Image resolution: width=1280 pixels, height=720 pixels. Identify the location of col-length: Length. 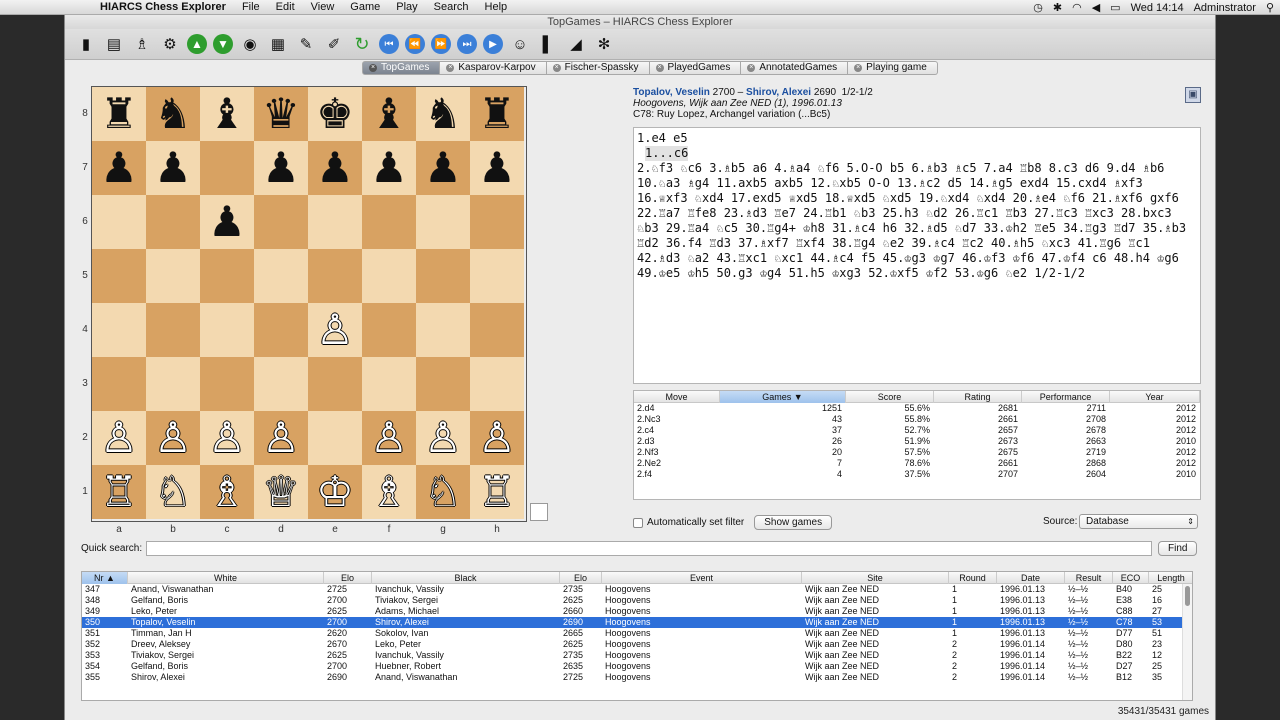
(1170, 578).